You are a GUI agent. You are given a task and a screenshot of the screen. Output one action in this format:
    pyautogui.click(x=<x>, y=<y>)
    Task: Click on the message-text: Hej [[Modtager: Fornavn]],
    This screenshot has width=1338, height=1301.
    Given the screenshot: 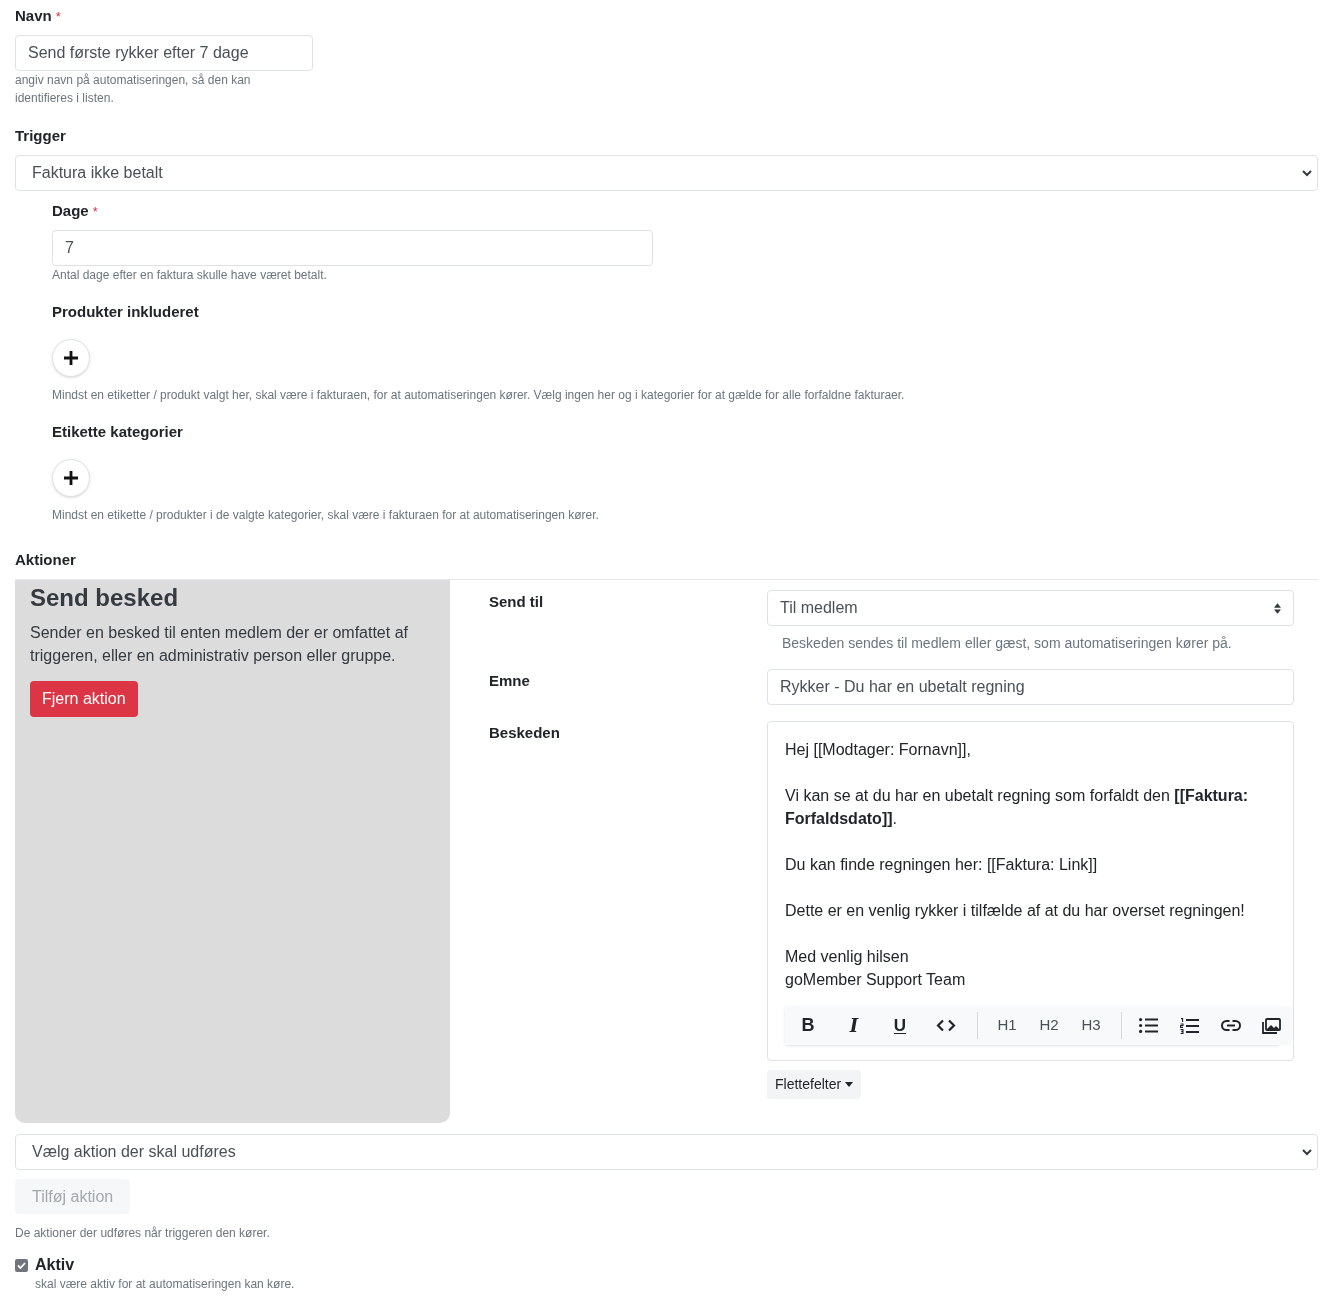 What is the action you would take?
    pyautogui.click(x=878, y=750)
    